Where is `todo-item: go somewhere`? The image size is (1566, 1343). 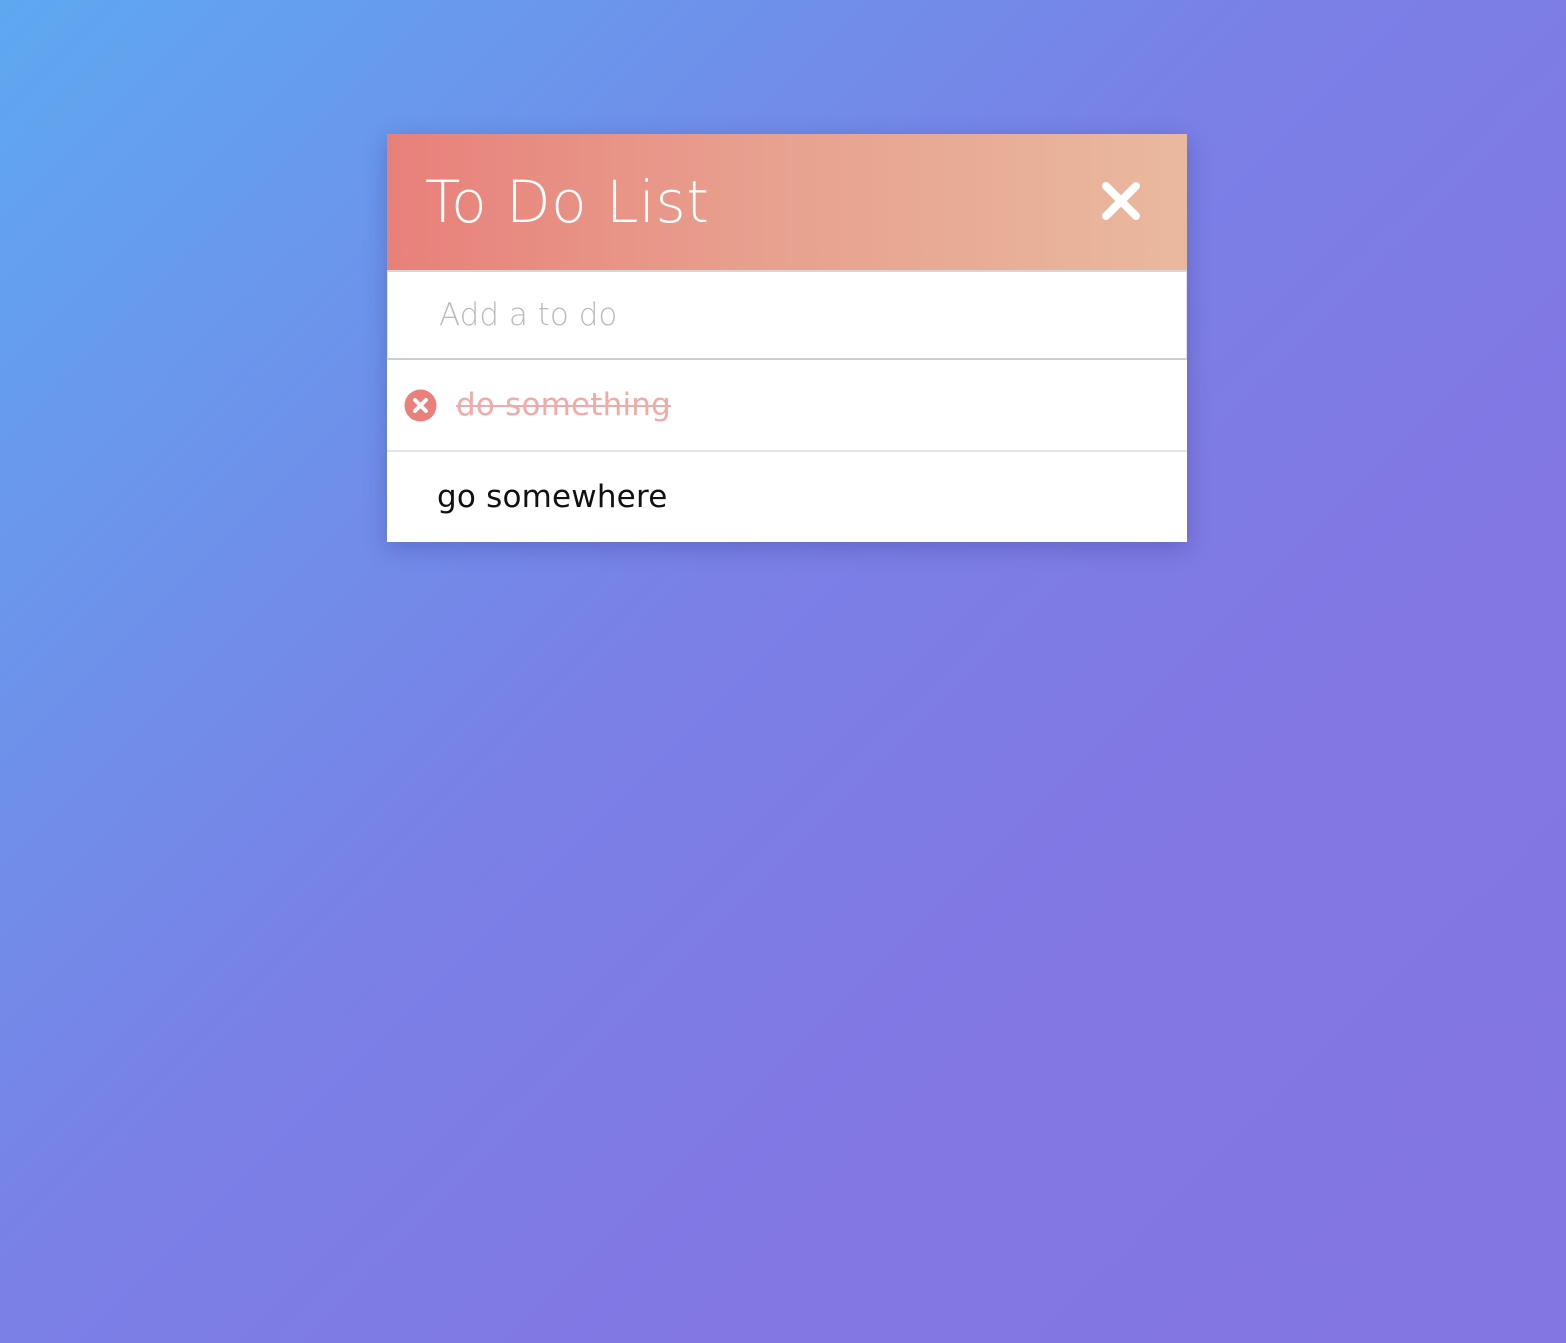
todo-item: go somewhere is located at coordinates (787, 496).